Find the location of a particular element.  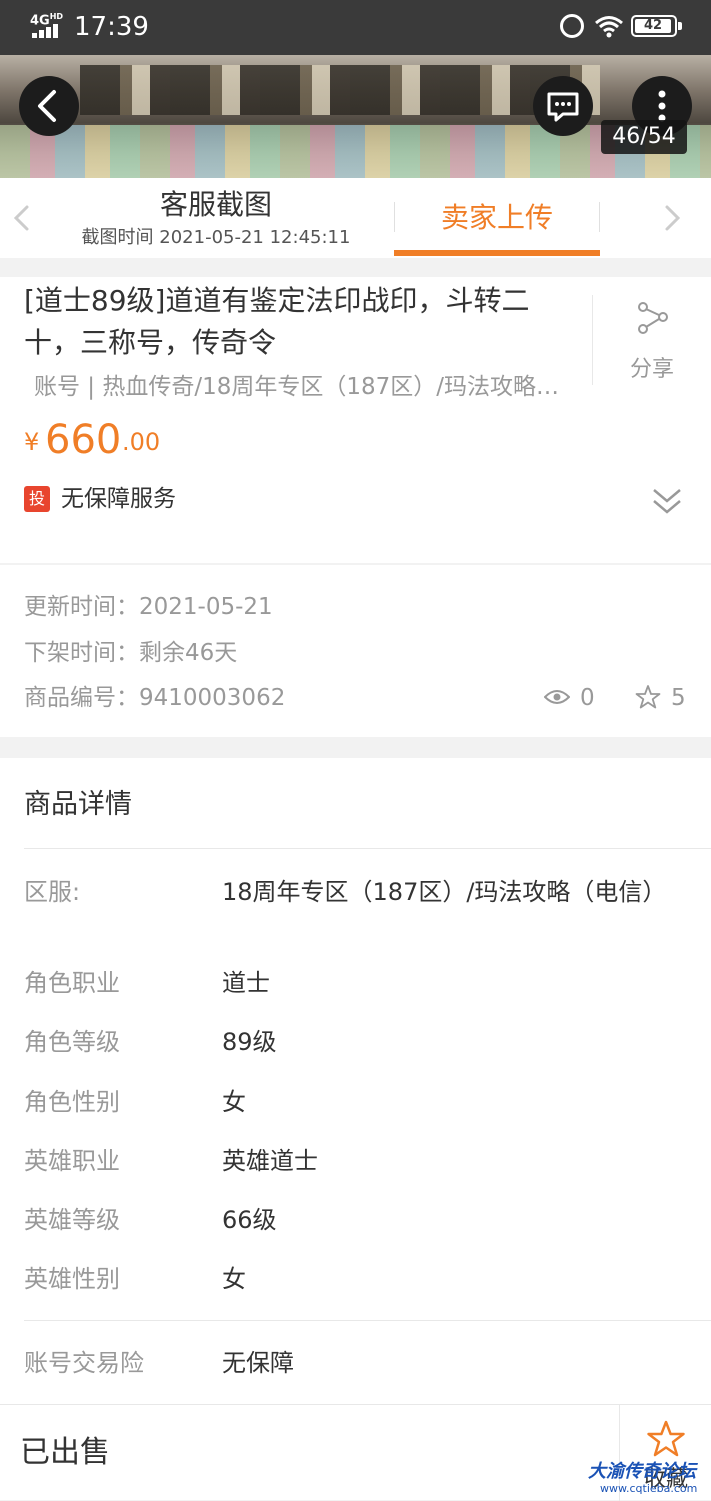

image-counter: 46/54 is located at coordinates (644, 137).